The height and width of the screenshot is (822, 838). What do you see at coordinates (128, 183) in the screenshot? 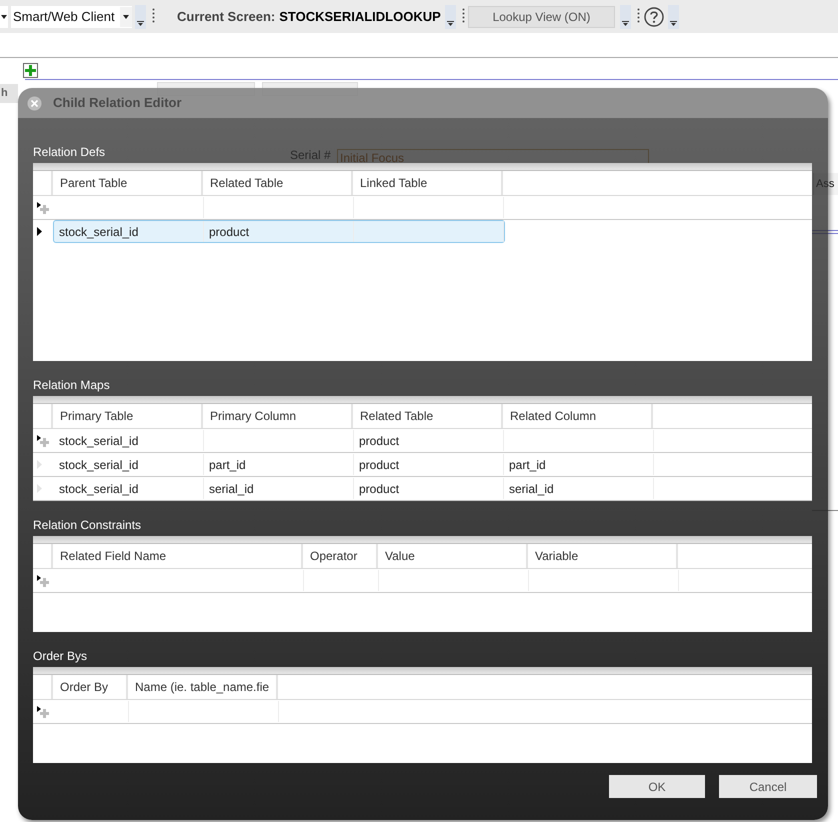
I see `column-header: Parent Table` at bounding box center [128, 183].